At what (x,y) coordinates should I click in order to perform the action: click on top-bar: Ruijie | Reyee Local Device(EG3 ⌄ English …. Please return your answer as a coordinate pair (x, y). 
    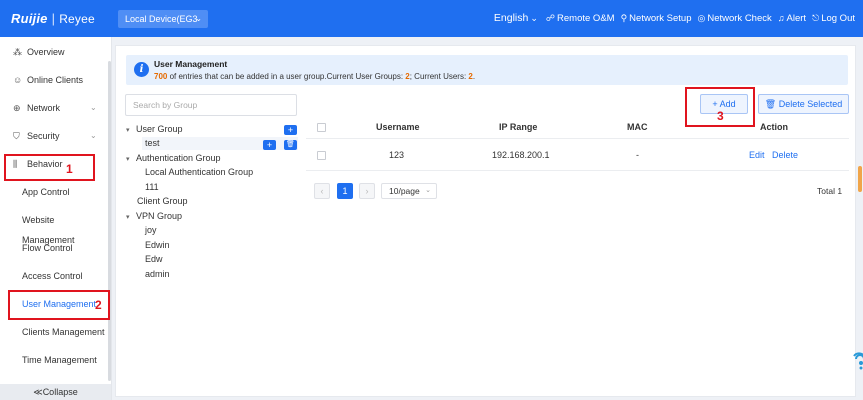
    Looking at the image, I should click on (431, 18).